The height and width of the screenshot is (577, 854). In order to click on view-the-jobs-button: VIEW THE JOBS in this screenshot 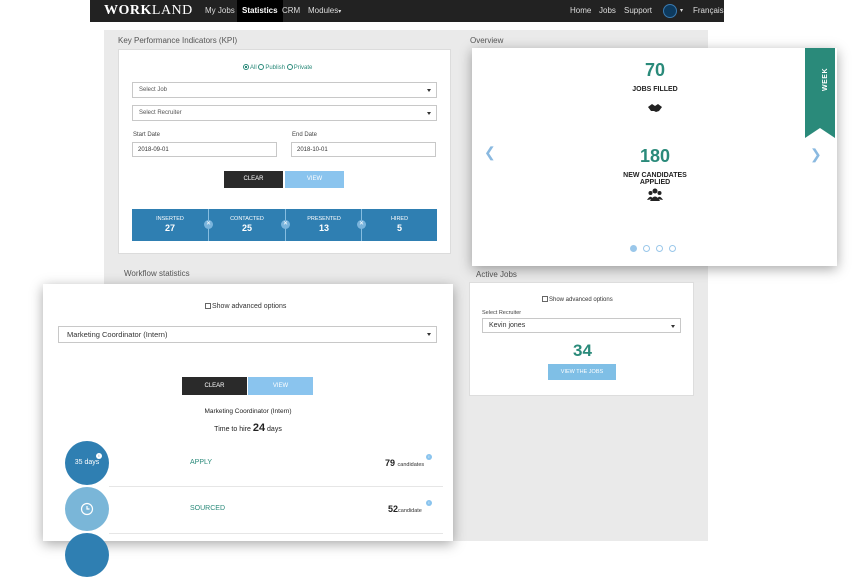, I will do `click(582, 372)`.